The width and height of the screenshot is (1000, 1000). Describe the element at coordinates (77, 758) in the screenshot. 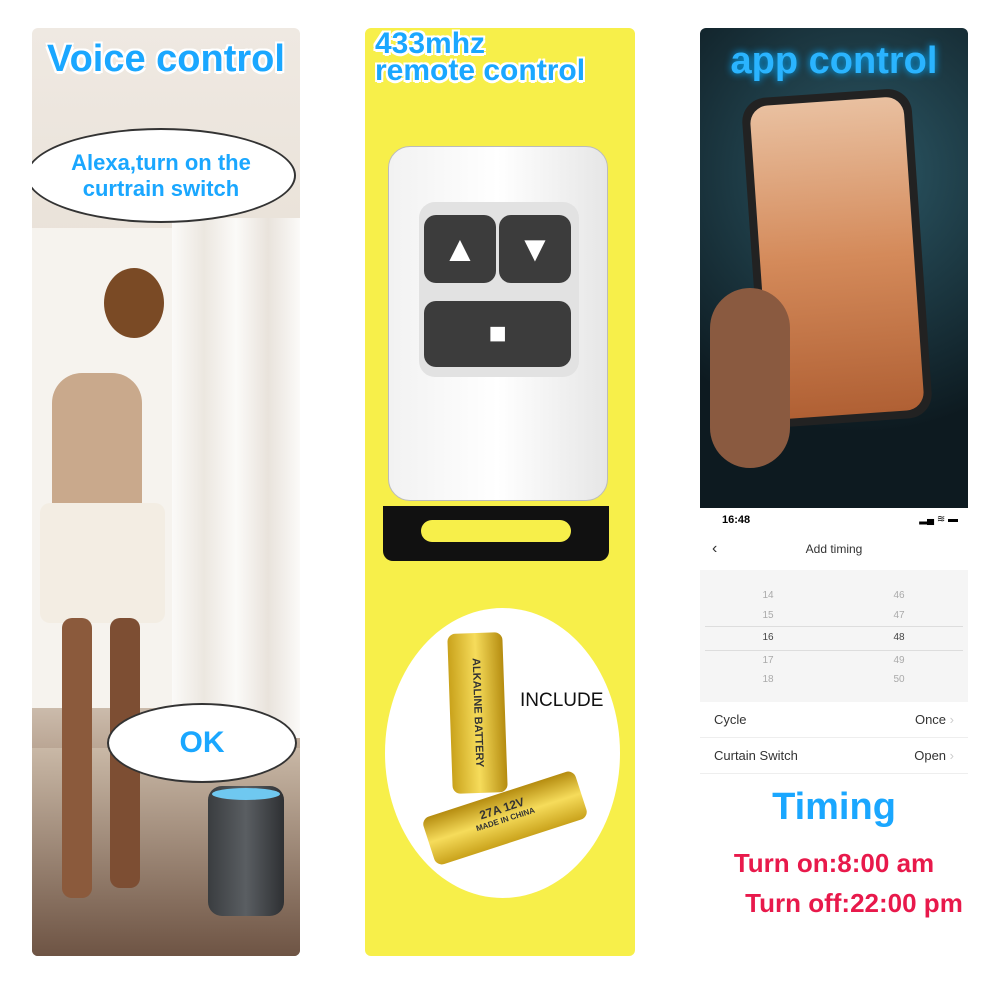

I see `person-leg` at that location.